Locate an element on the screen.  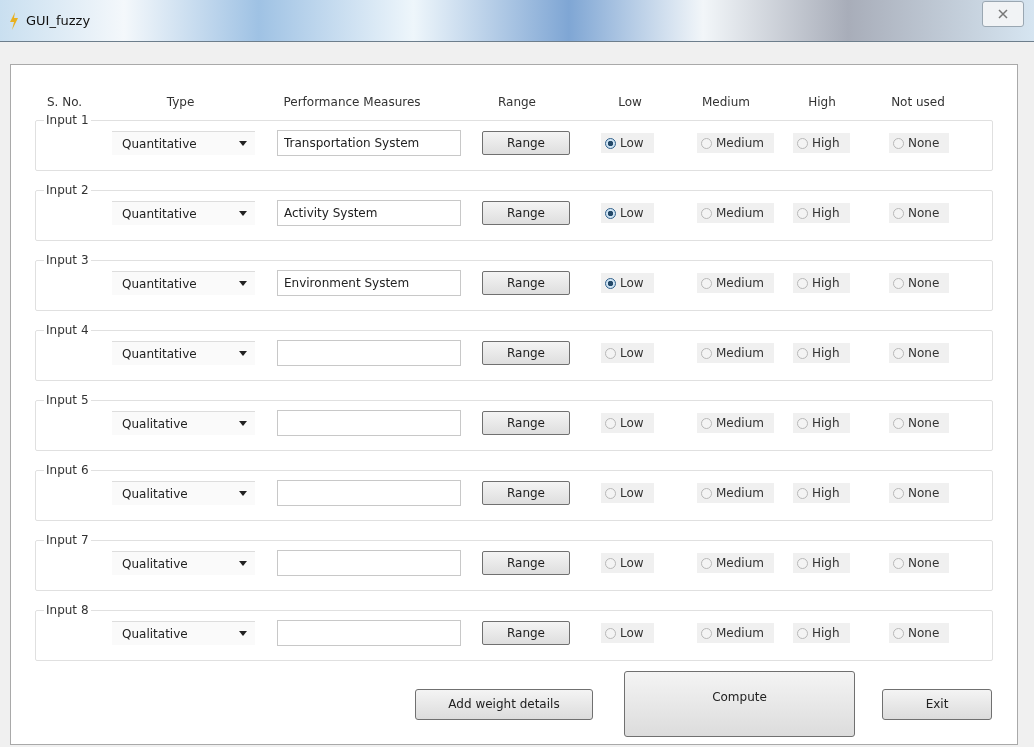
compute-button: Compute is located at coordinates (739, 704).